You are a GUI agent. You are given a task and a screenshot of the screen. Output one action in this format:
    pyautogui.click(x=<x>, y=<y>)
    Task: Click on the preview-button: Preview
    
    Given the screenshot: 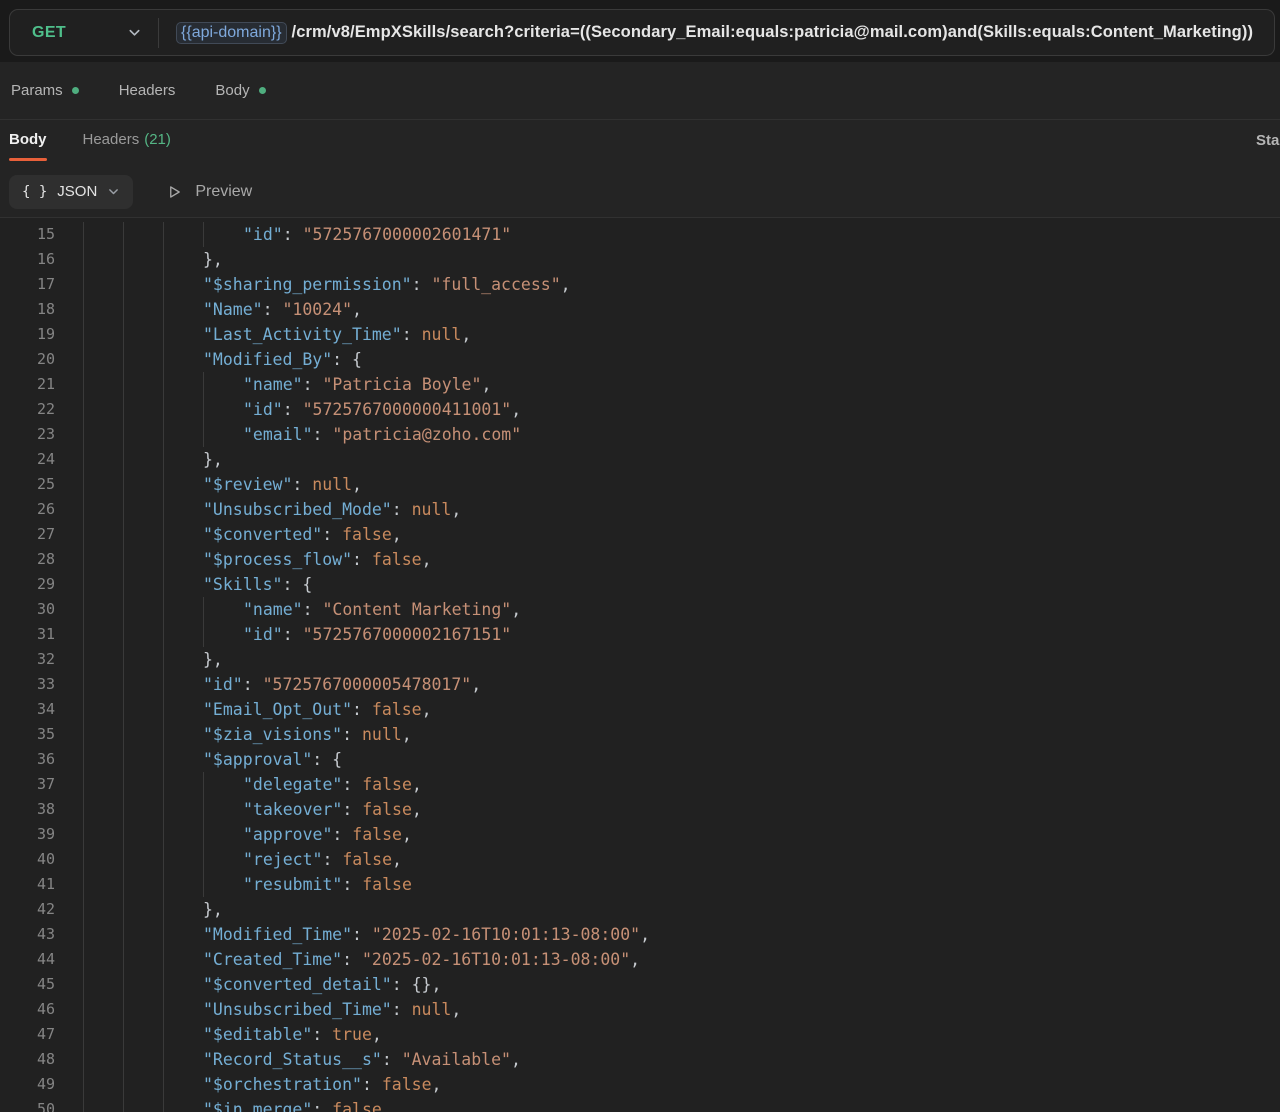 What is the action you would take?
    pyautogui.click(x=209, y=192)
    